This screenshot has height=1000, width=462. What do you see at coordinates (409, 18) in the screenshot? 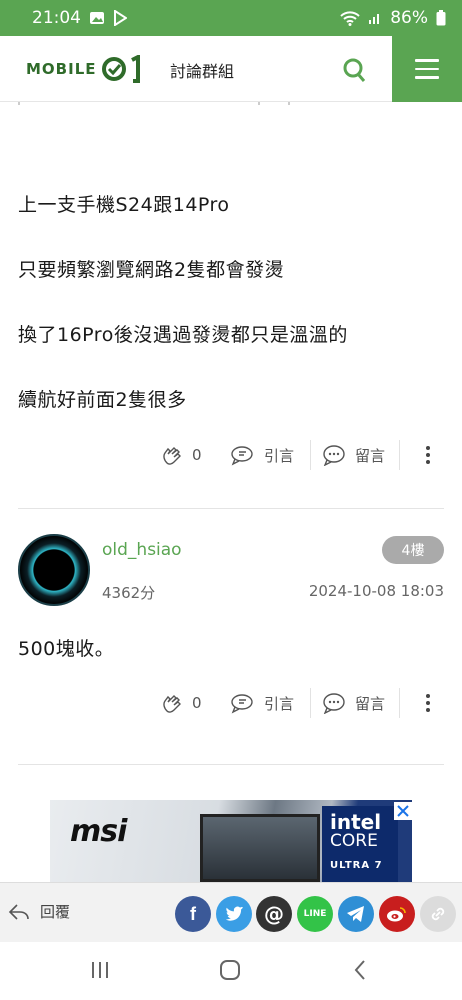
I see `battery-percent: 86%` at bounding box center [409, 18].